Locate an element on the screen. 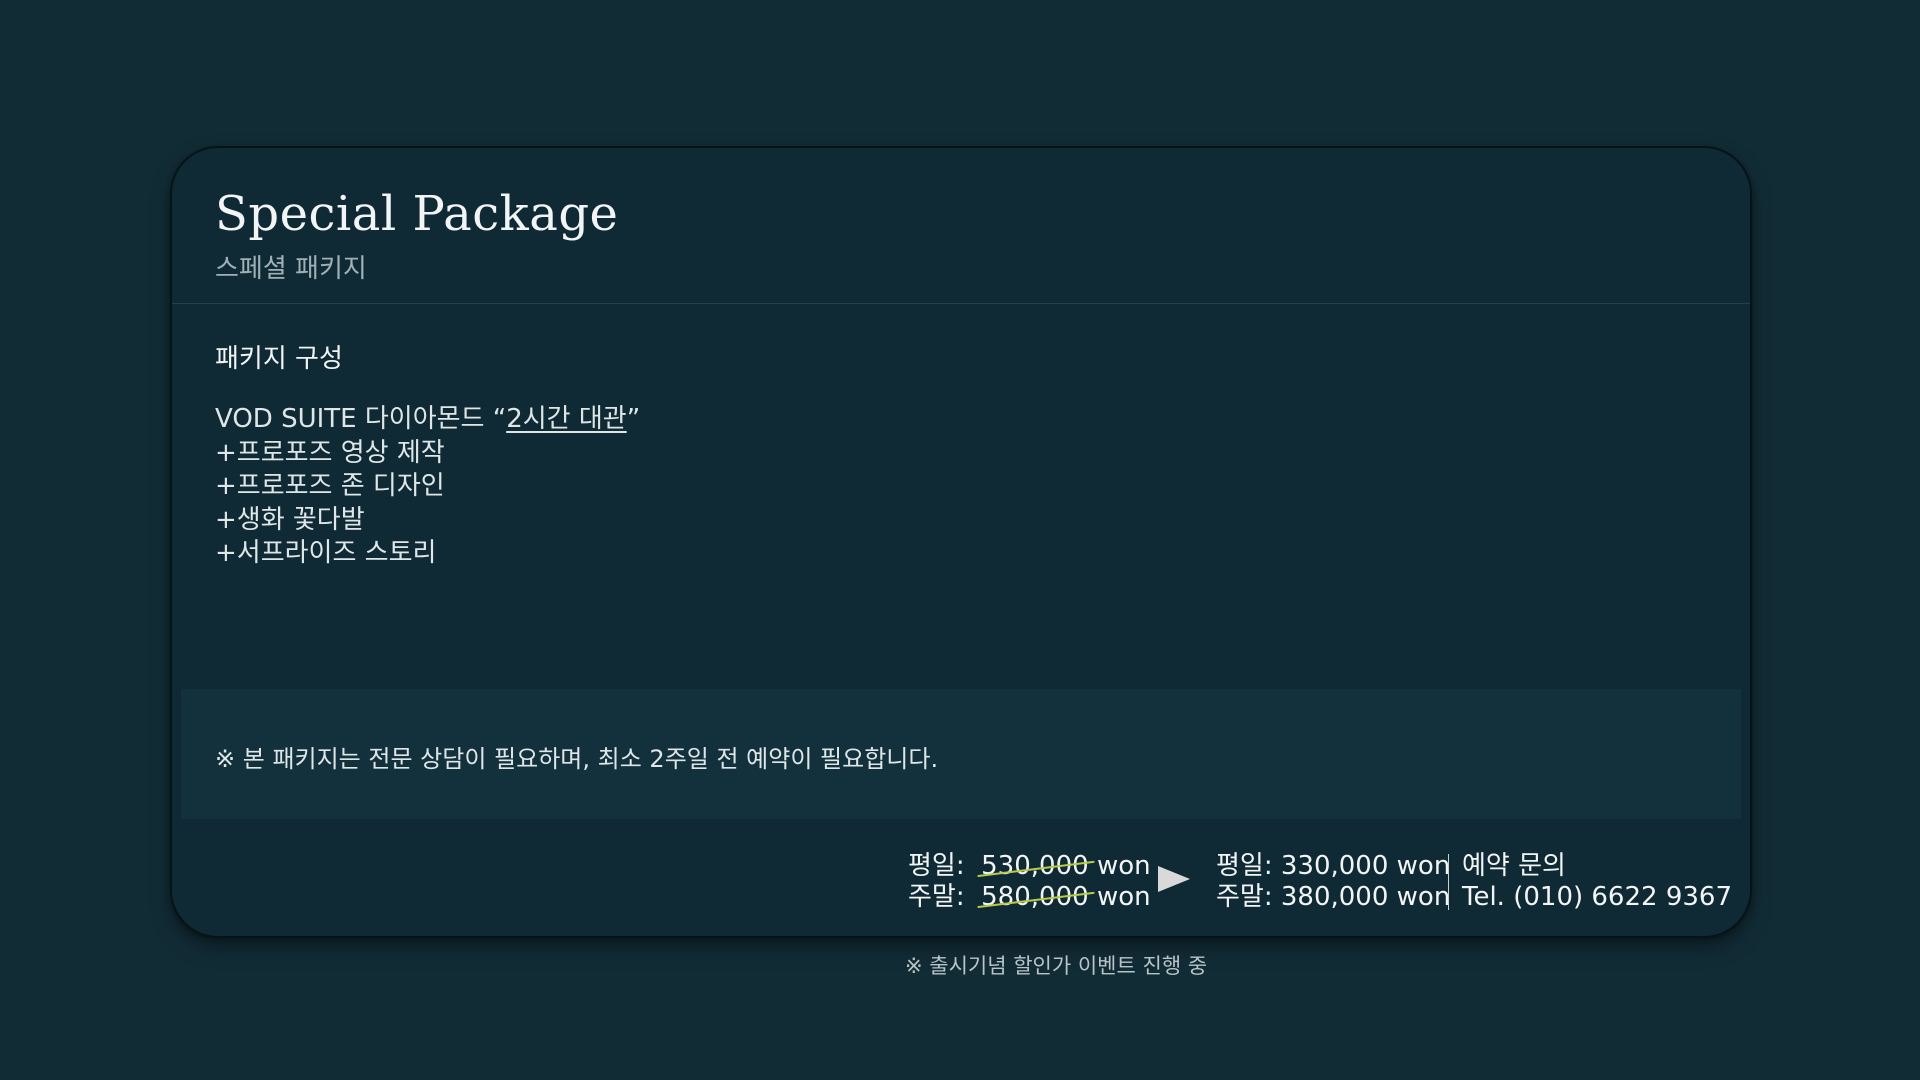 The width and height of the screenshot is (1920, 1080). promo-footnote: ※ 출시기념 할인가 이벤트 진행 중 is located at coordinates (1056, 966).